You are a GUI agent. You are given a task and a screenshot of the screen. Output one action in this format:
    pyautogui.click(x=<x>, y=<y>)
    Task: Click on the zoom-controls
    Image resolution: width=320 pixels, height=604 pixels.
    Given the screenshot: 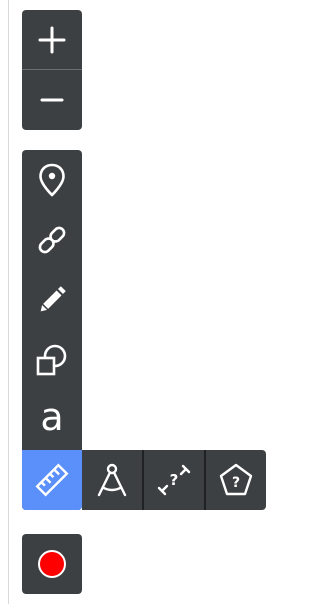 What is the action you would take?
    pyautogui.click(x=52, y=70)
    